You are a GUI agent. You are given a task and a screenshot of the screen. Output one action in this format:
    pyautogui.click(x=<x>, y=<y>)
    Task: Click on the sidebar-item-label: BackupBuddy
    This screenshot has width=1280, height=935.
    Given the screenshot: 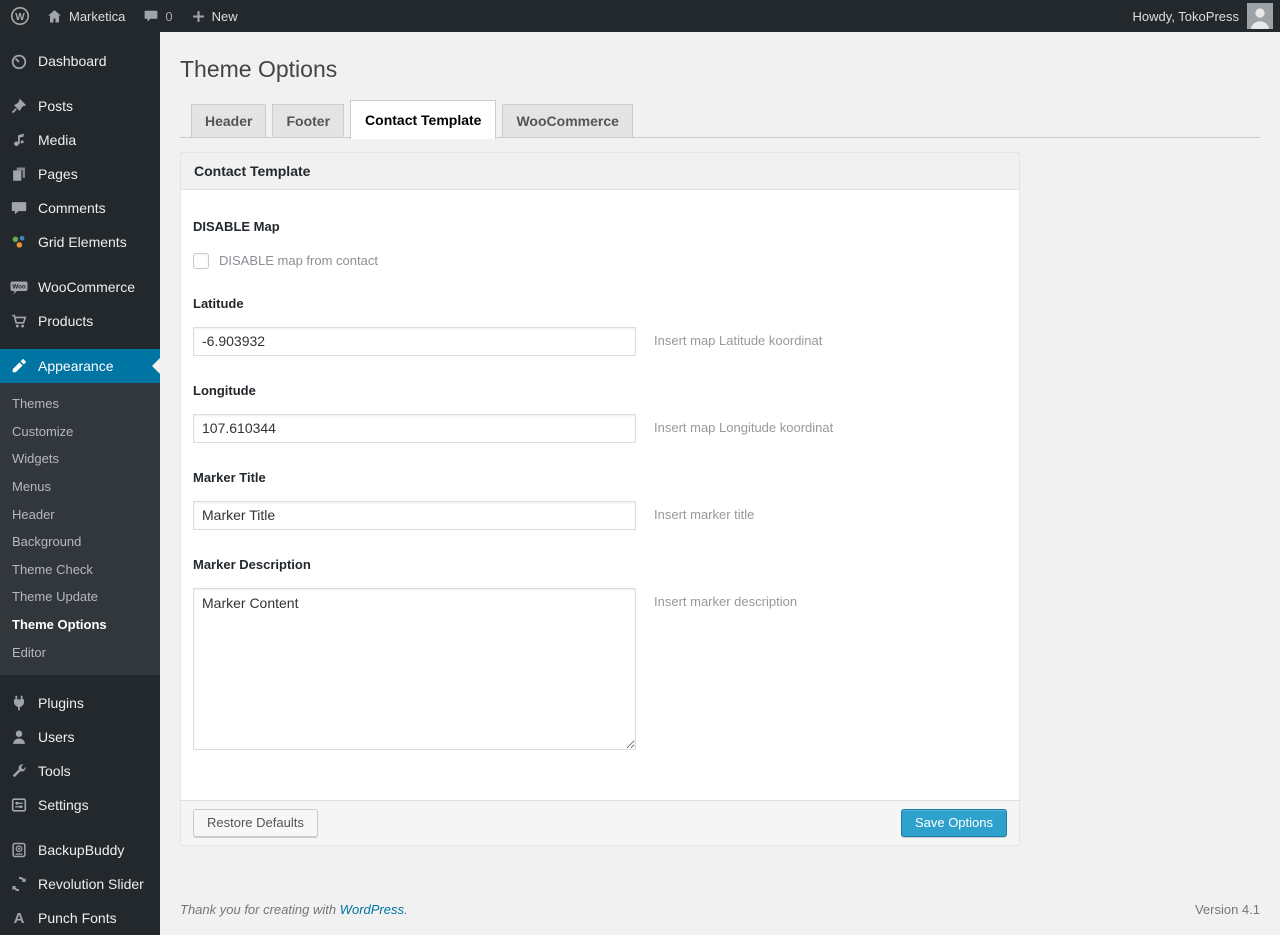 What is the action you would take?
    pyautogui.click(x=81, y=850)
    